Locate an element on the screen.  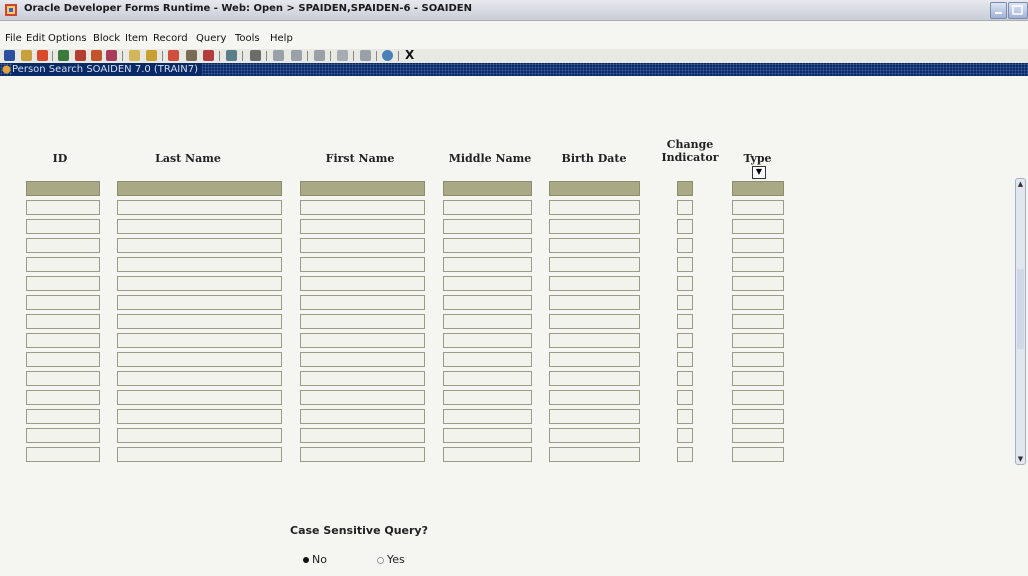
print-icon is located at coordinates (255, 55).